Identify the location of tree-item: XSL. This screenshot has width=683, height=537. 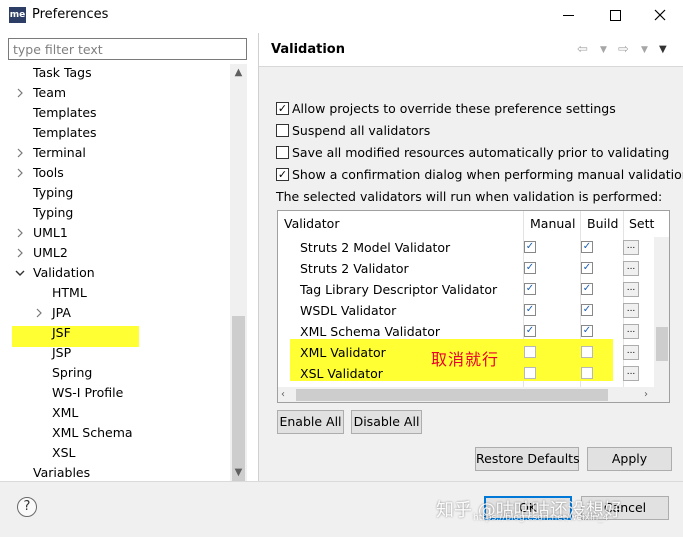
(115, 453).